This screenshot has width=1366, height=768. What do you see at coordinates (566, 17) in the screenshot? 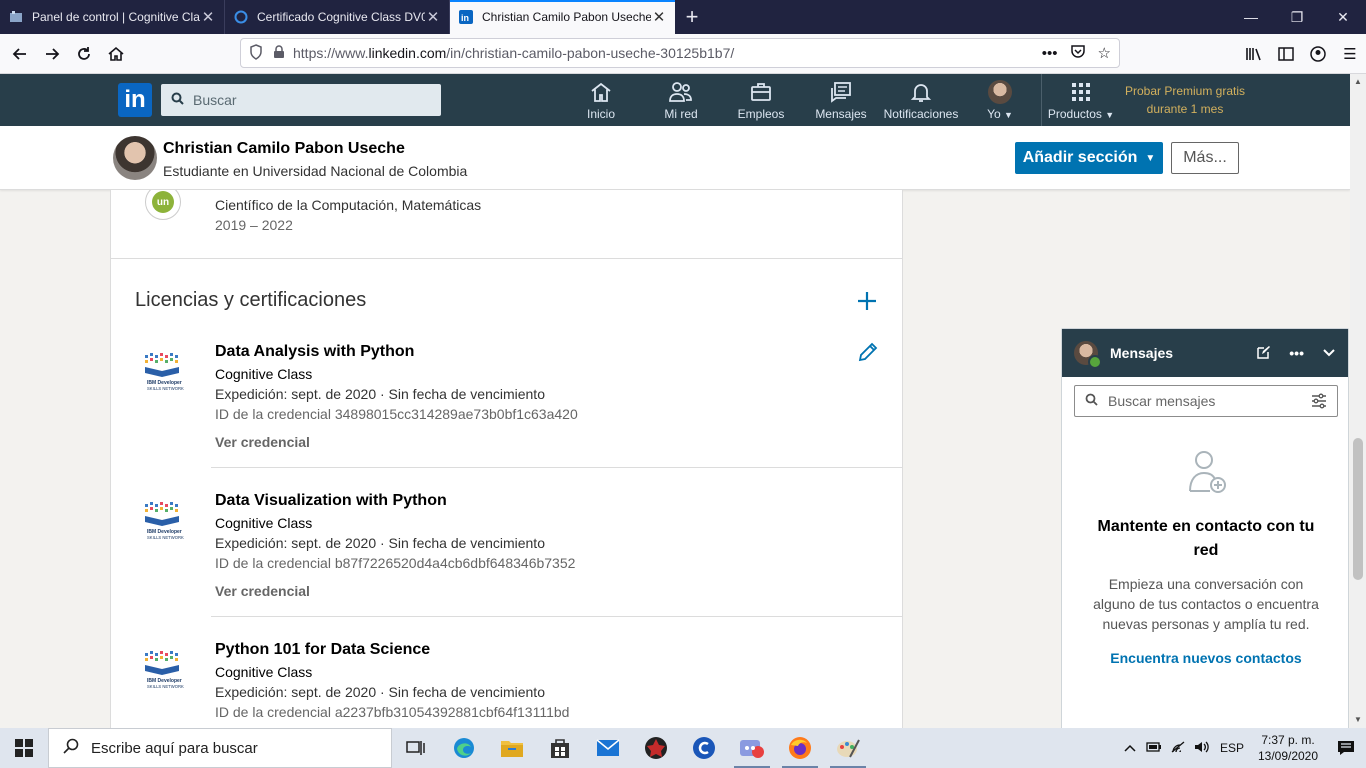
I see `tab-title: Christian Camilo Pabon Useche` at bounding box center [566, 17].